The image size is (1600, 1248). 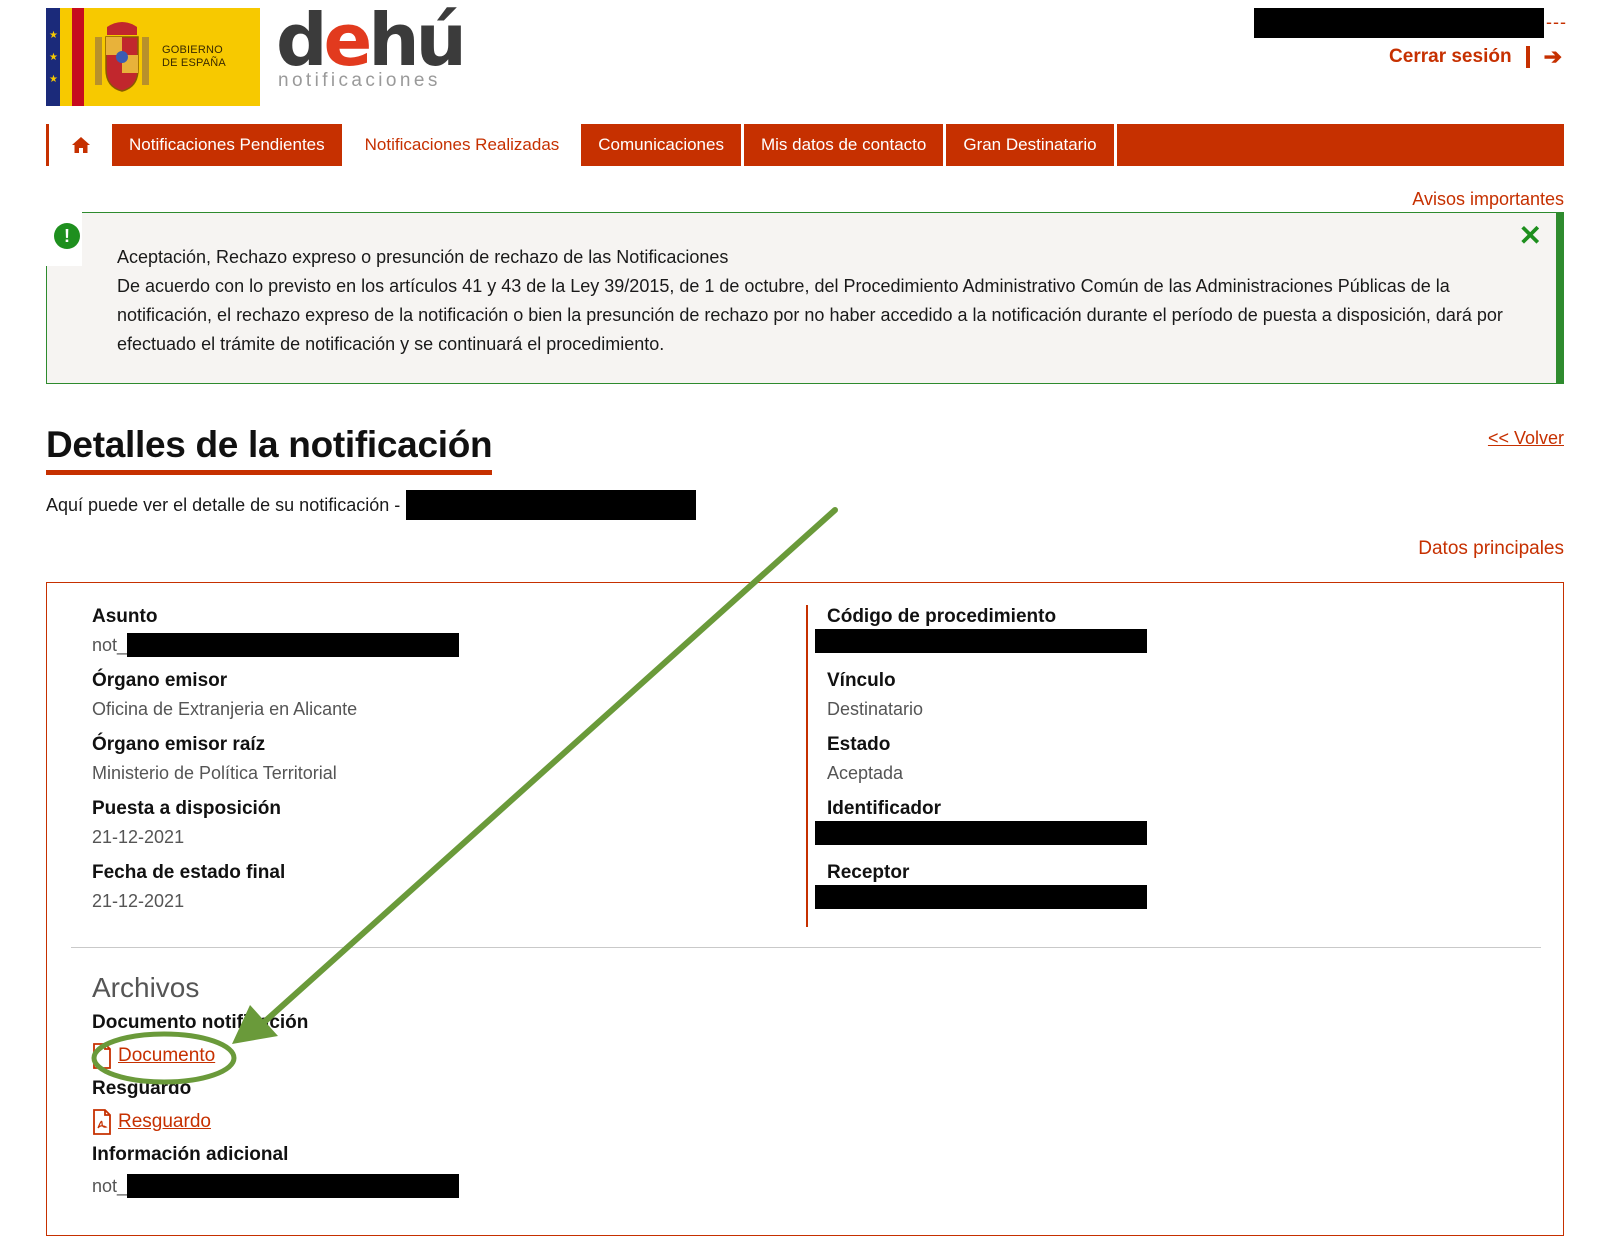 What do you see at coordinates (807, 766) in the screenshot?
I see `column-divider` at bounding box center [807, 766].